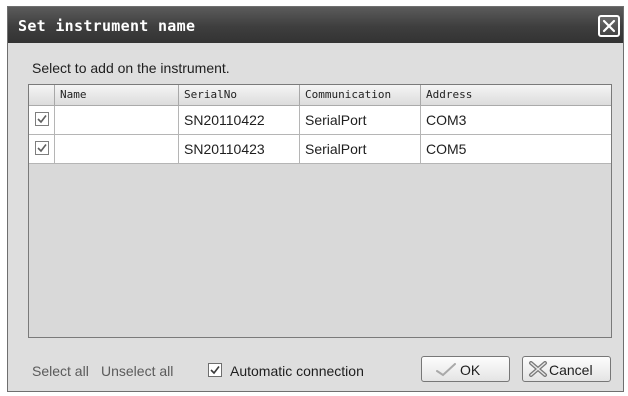  I want to click on cancel-button: Cancel, so click(566, 369).